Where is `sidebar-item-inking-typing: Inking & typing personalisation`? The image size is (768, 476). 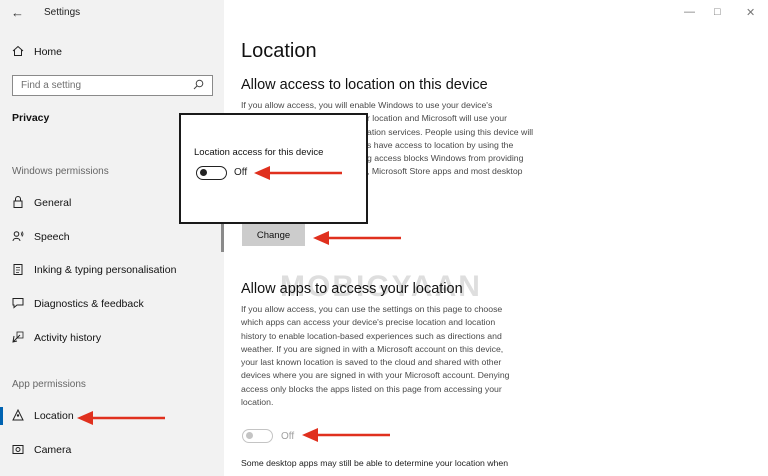
sidebar-item-inking-typing: Inking & typing personalisation is located at coordinates (112, 270).